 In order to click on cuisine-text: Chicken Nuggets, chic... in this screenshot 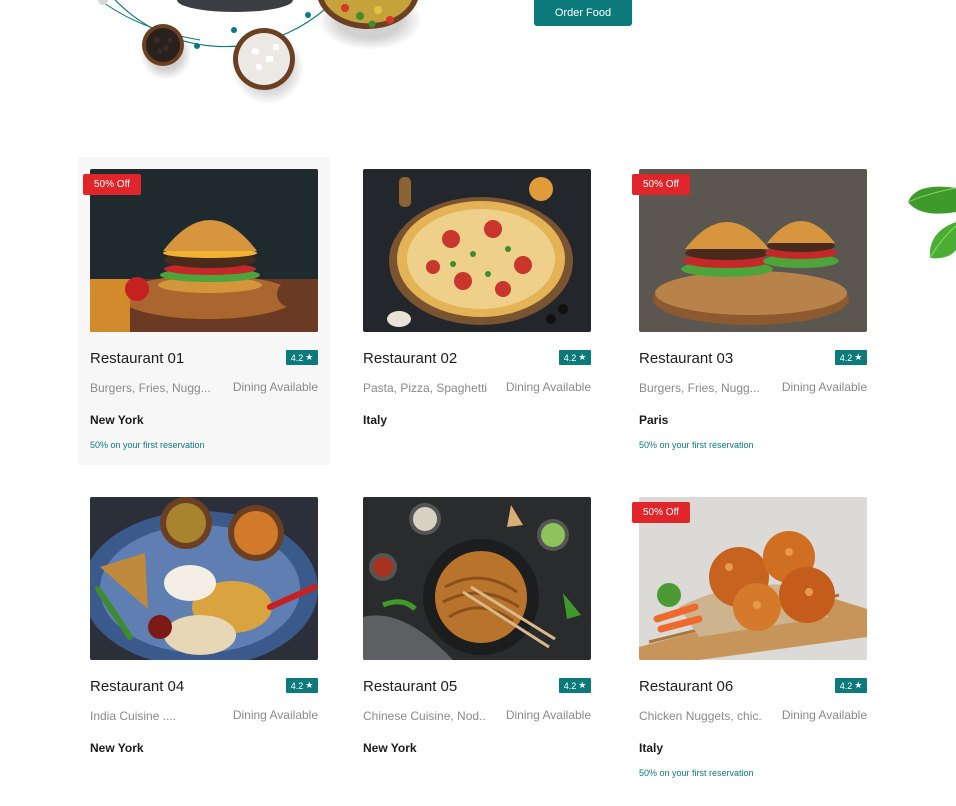, I will do `click(701, 716)`.